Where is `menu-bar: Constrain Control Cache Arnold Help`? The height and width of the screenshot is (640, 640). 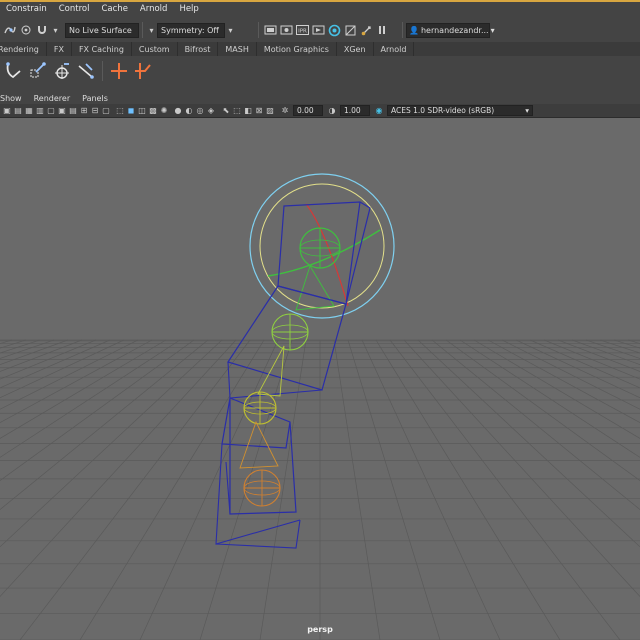
menu-bar: Constrain Control Cache Arnold Help is located at coordinates (320, 8).